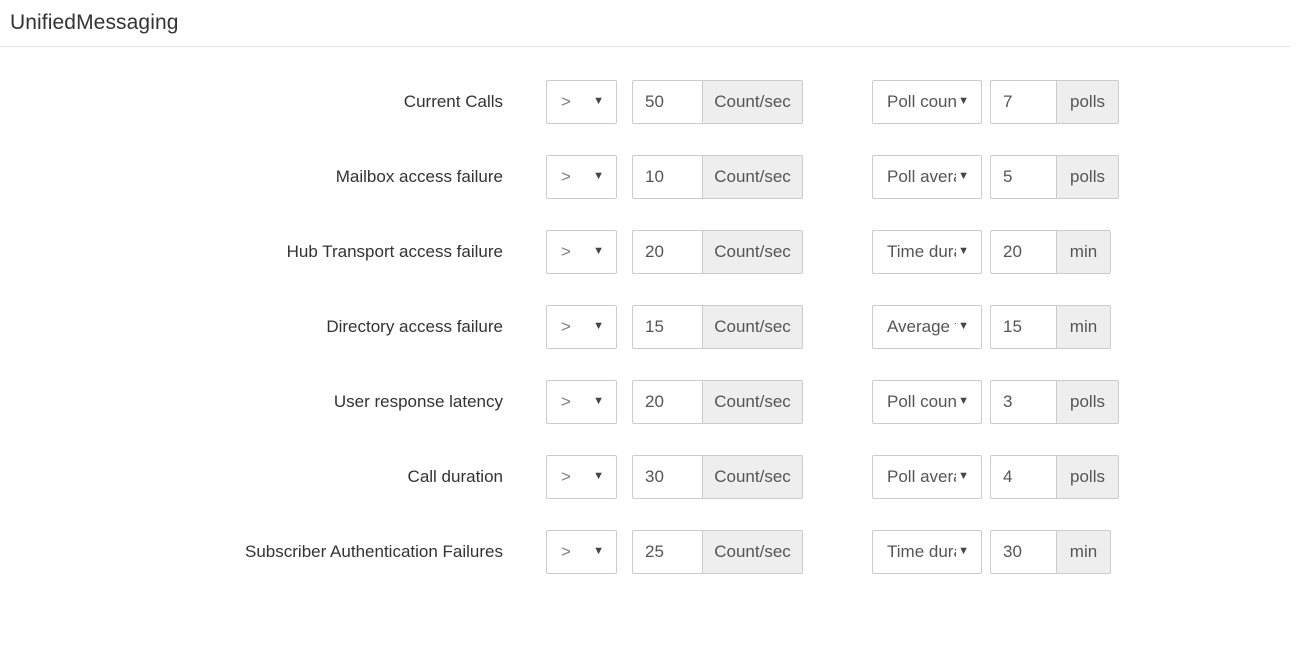 Image resolution: width=1299 pixels, height=658 pixels. Describe the element at coordinates (710, 401) in the screenshot. I see `threshold-column: 20 Count/sec` at that location.